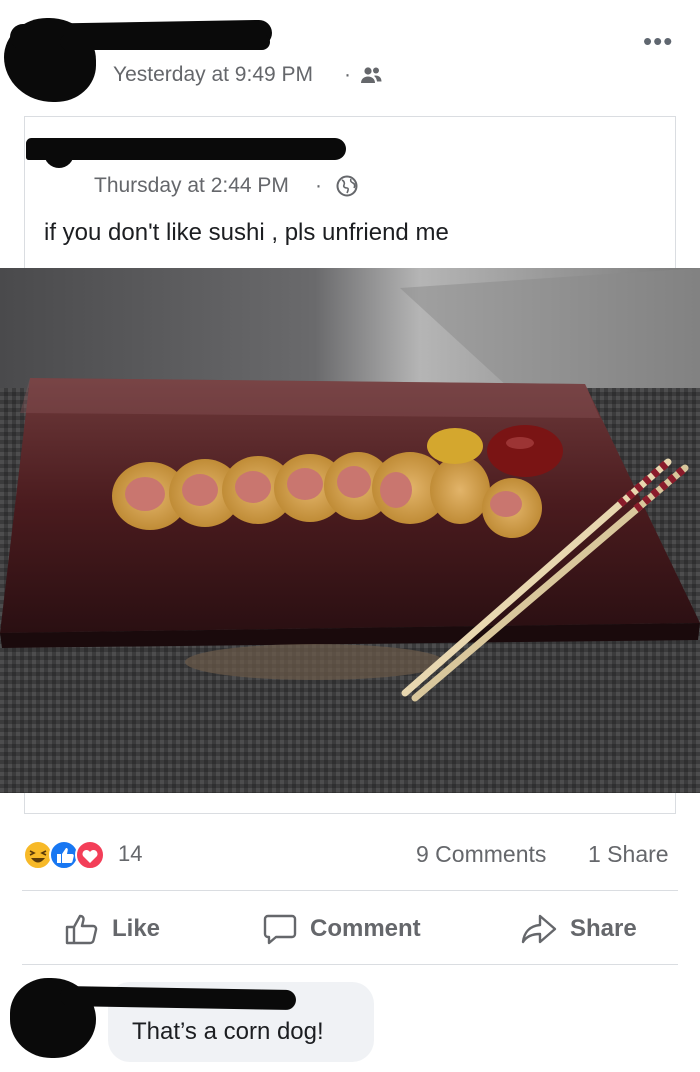 This screenshot has height=1072, width=700. Describe the element at coordinates (38, 855) in the screenshot. I see `haha-icon` at that location.